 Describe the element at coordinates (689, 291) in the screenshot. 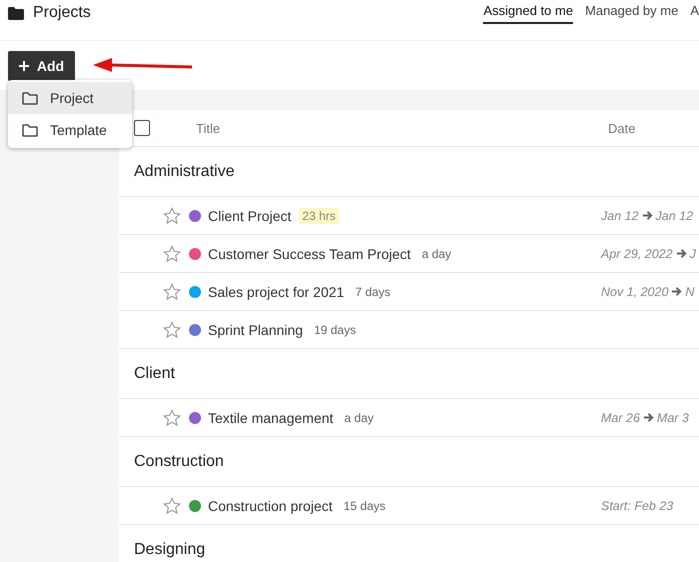

I see `end-date: N` at that location.